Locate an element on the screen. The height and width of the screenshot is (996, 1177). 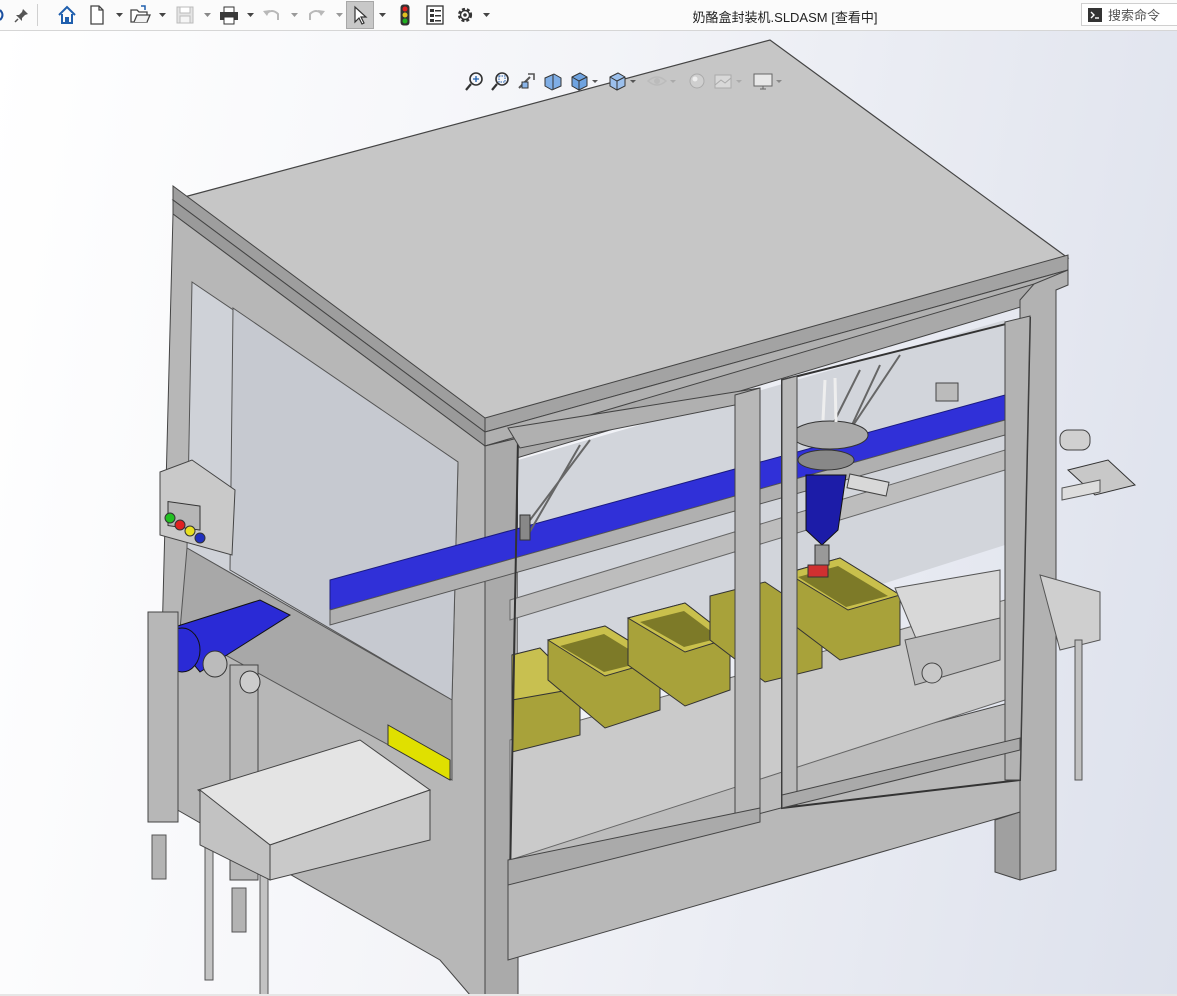
new-dropdown-icon is located at coordinates (119, 15).